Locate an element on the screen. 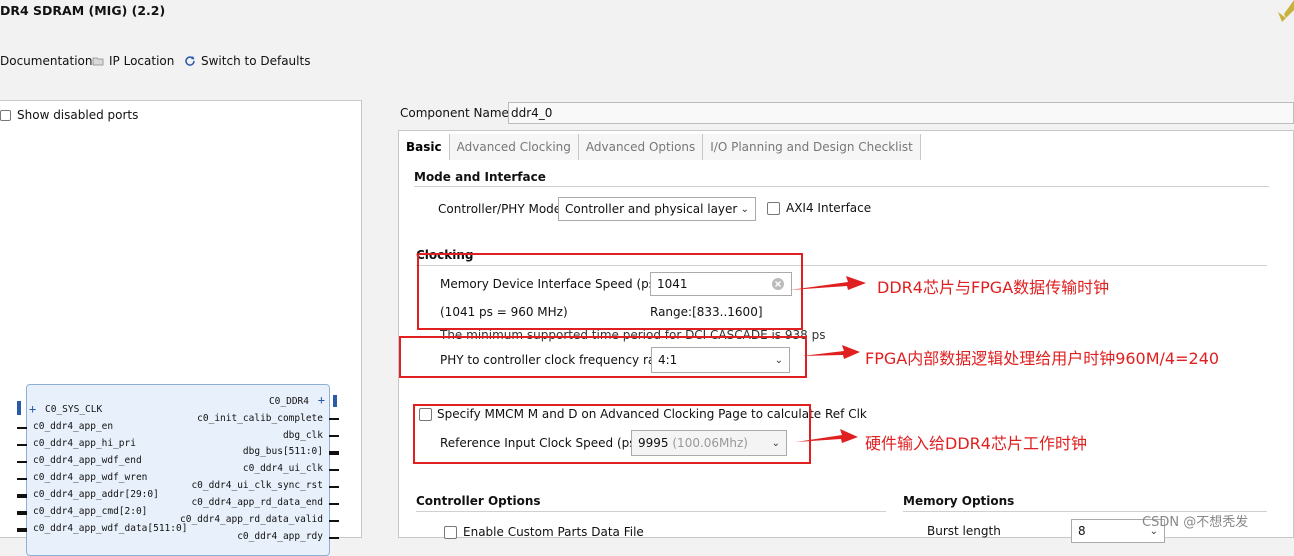 The height and width of the screenshot is (556, 1294). sys-clk-bus-label: C0_SYS_CLK is located at coordinates (74, 409).